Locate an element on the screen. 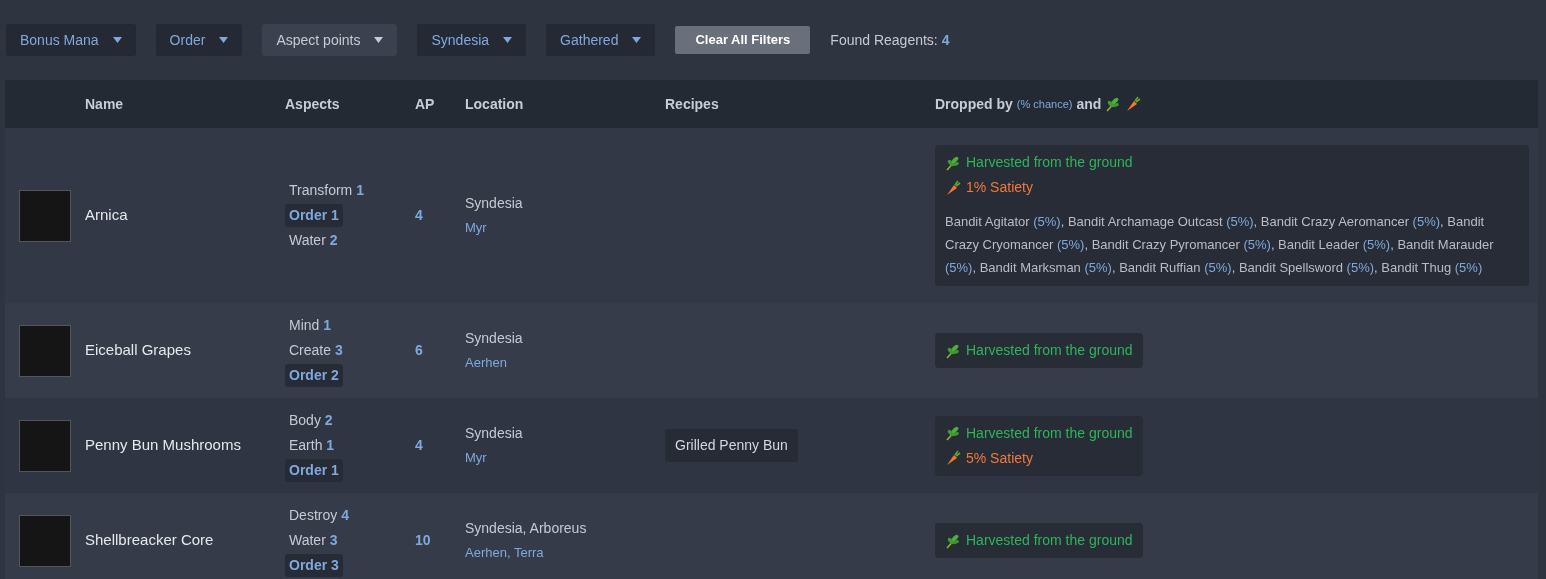 The height and width of the screenshot is (579, 1546). filter-dropdown: Order is located at coordinates (199, 40).